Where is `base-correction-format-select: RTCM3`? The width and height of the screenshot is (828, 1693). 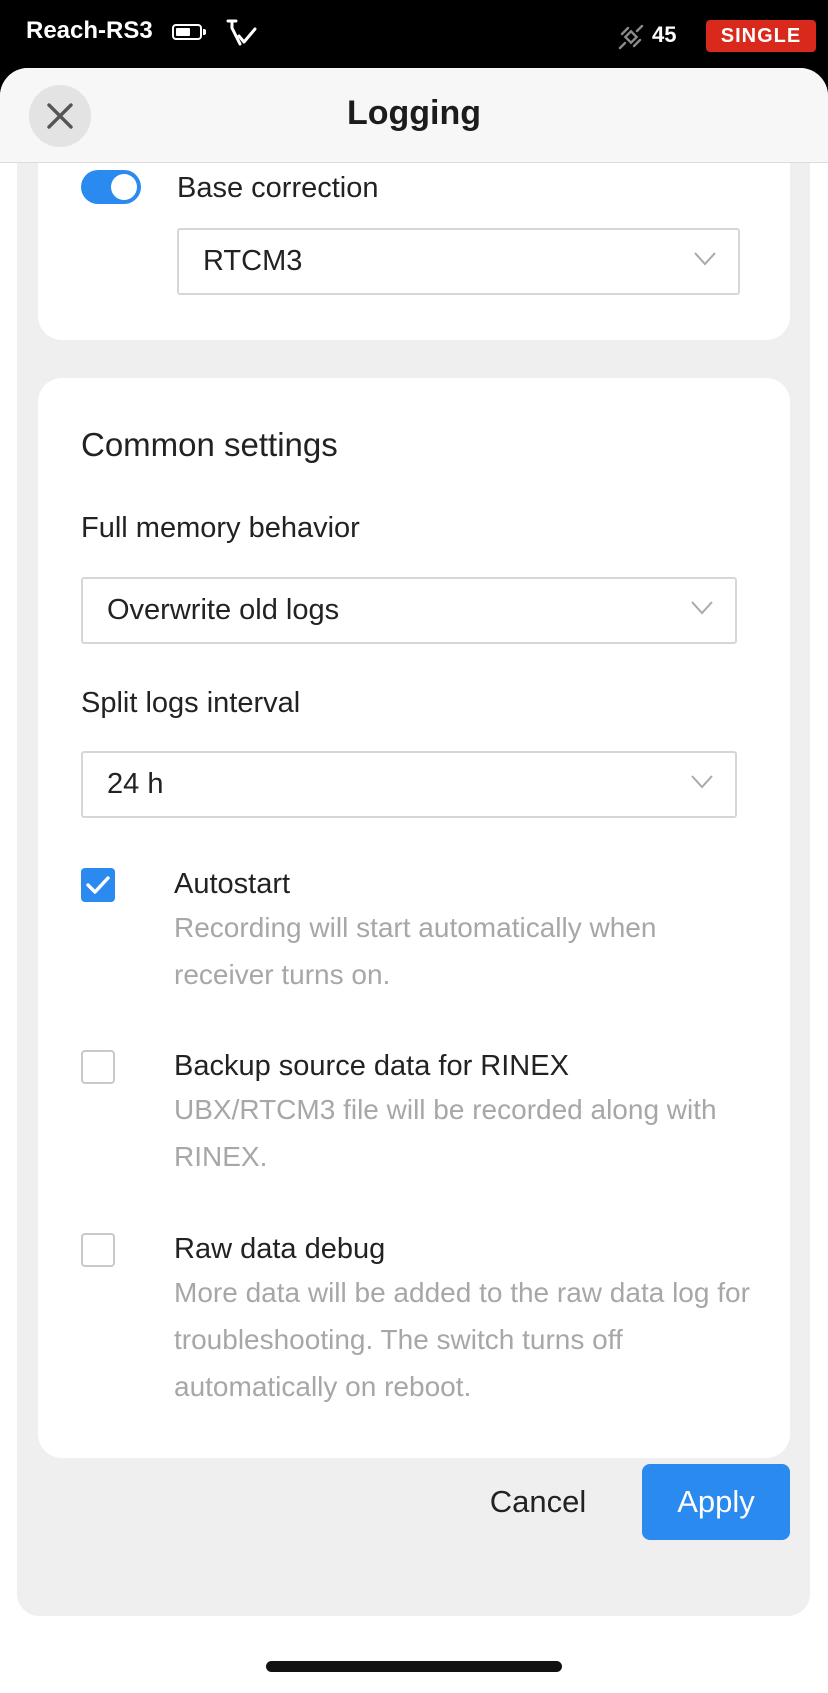
base-correction-format-select: RTCM3 is located at coordinates (458, 261).